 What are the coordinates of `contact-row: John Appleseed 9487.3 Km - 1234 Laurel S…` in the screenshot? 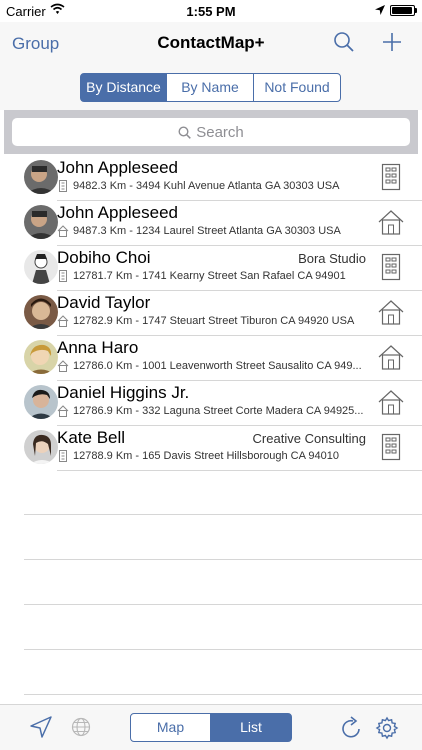 It's located at (211, 223).